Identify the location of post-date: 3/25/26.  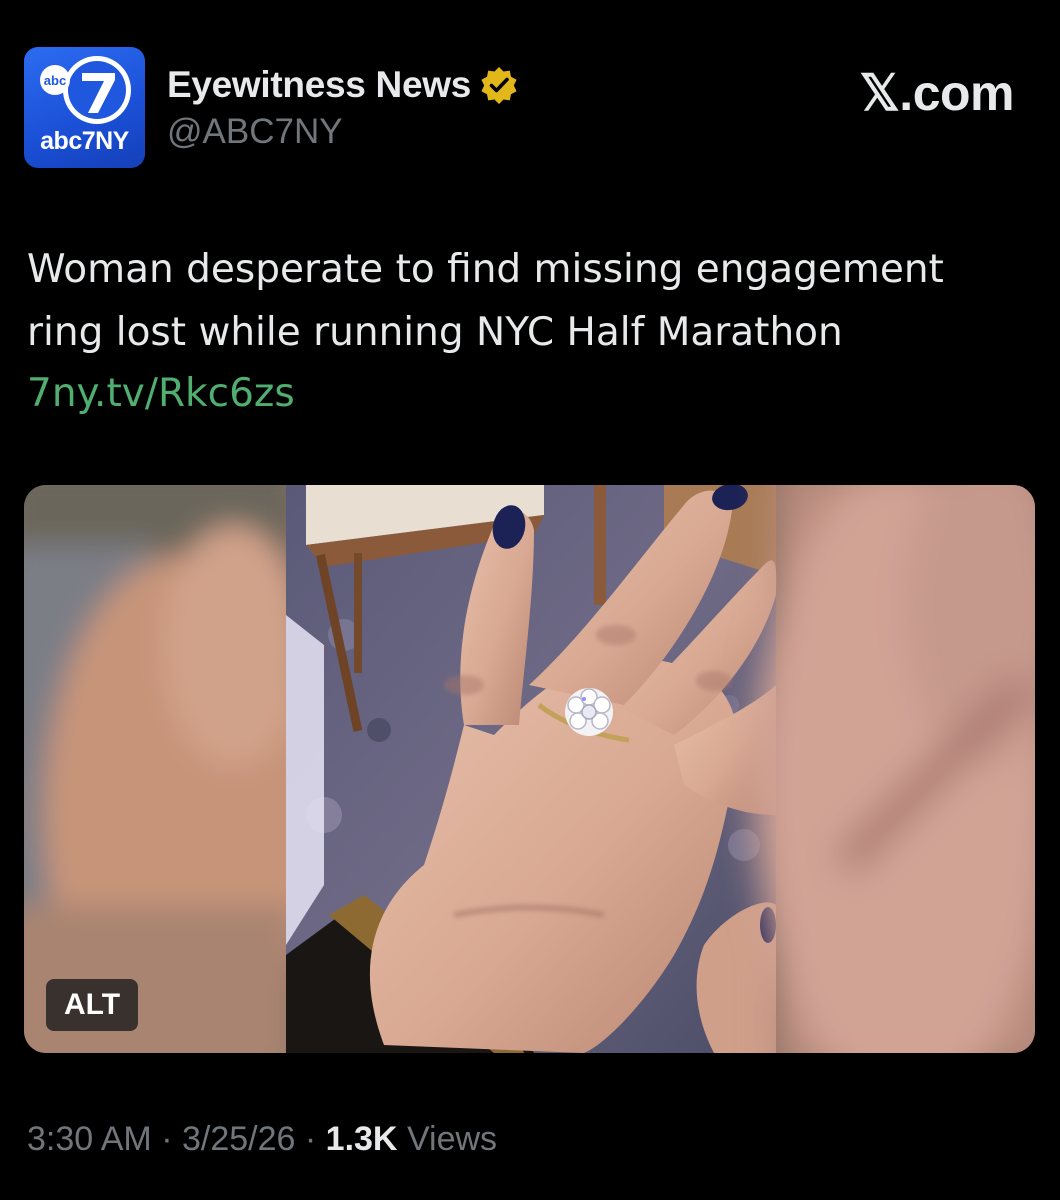
(238, 1139).